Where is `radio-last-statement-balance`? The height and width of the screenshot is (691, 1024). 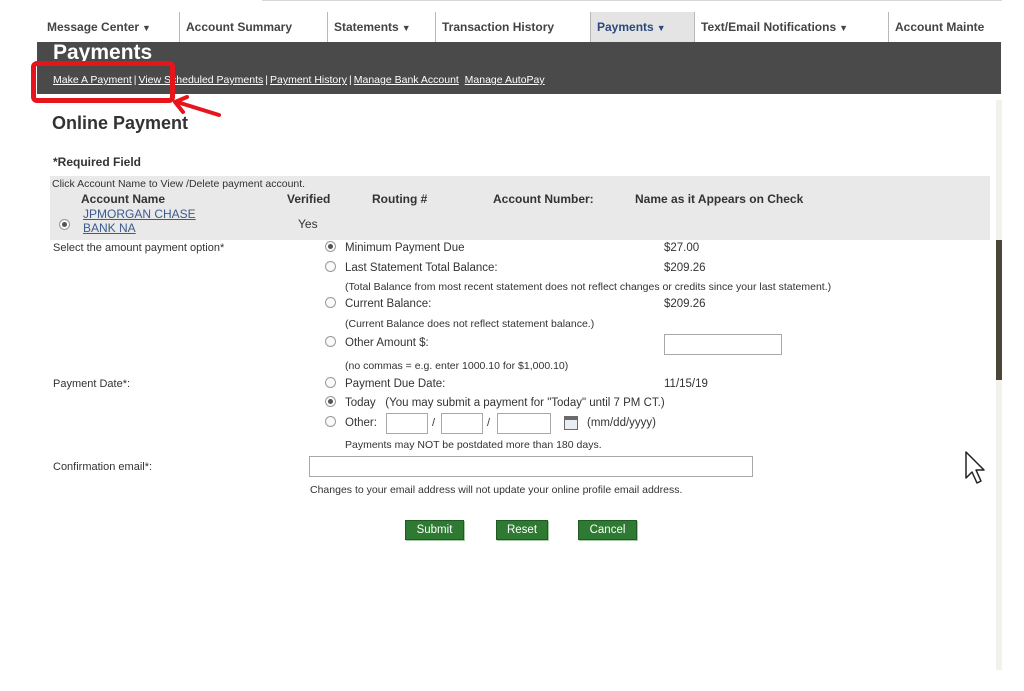 radio-last-statement-balance is located at coordinates (330, 267).